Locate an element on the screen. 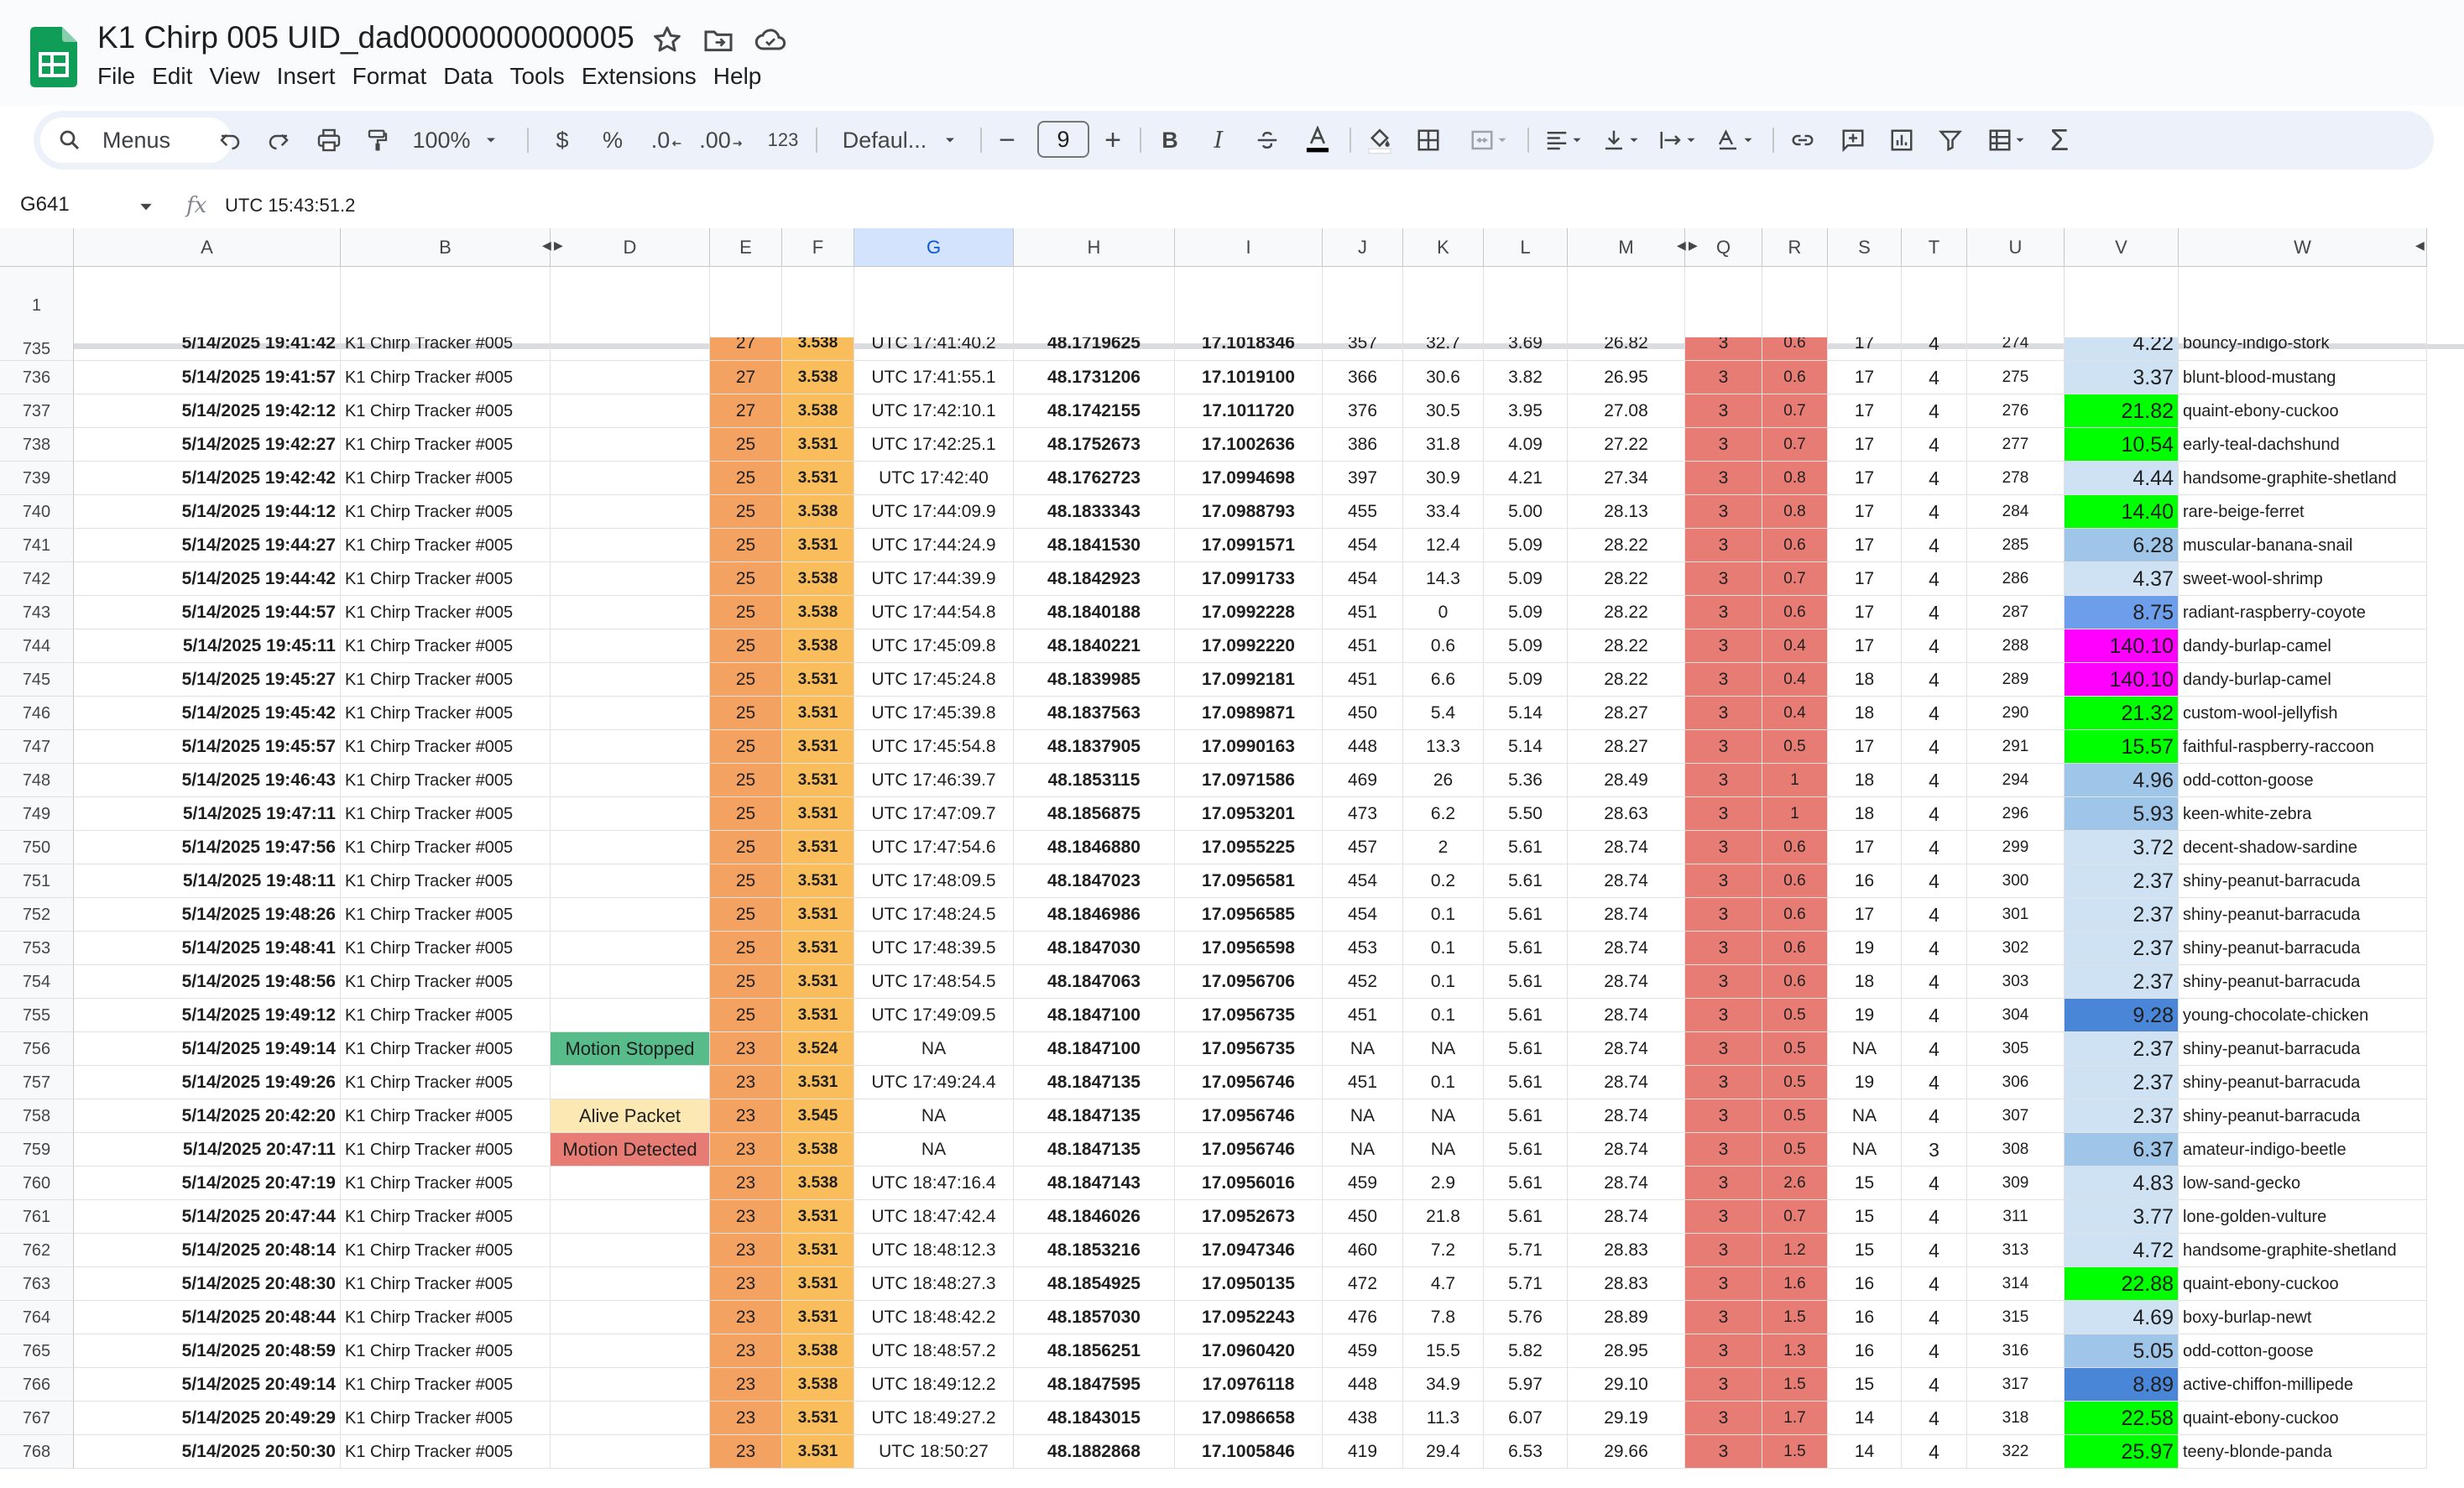  cell-k: 14.3 is located at coordinates (1443, 579).